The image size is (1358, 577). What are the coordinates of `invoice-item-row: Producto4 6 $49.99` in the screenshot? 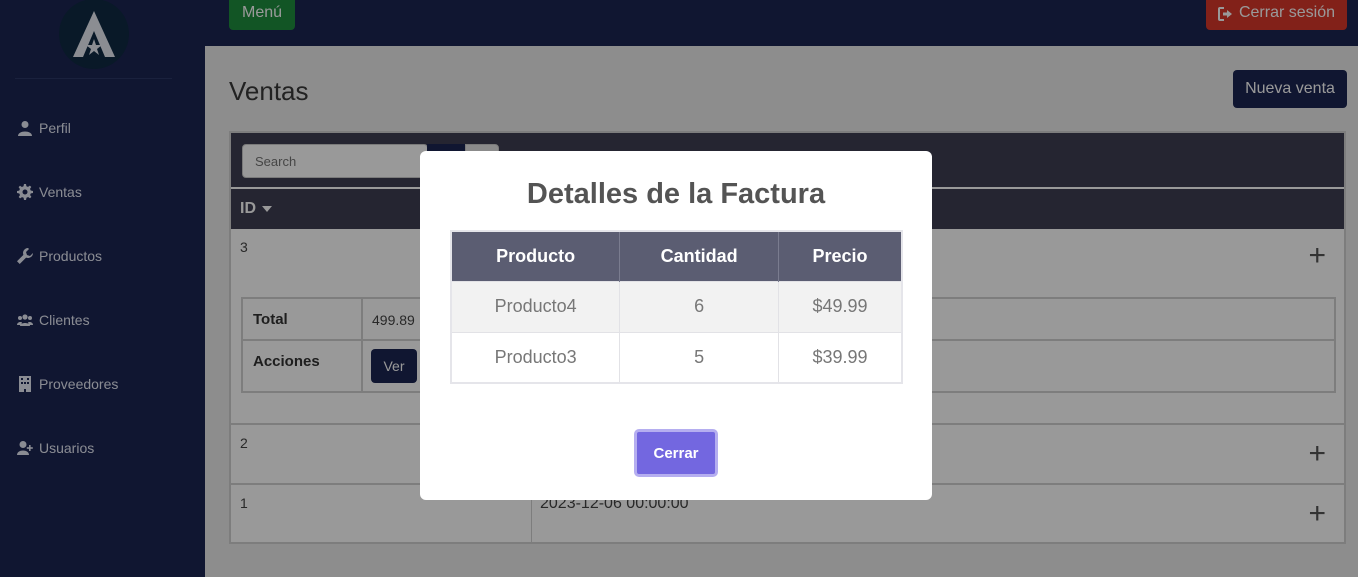 It's located at (676, 306).